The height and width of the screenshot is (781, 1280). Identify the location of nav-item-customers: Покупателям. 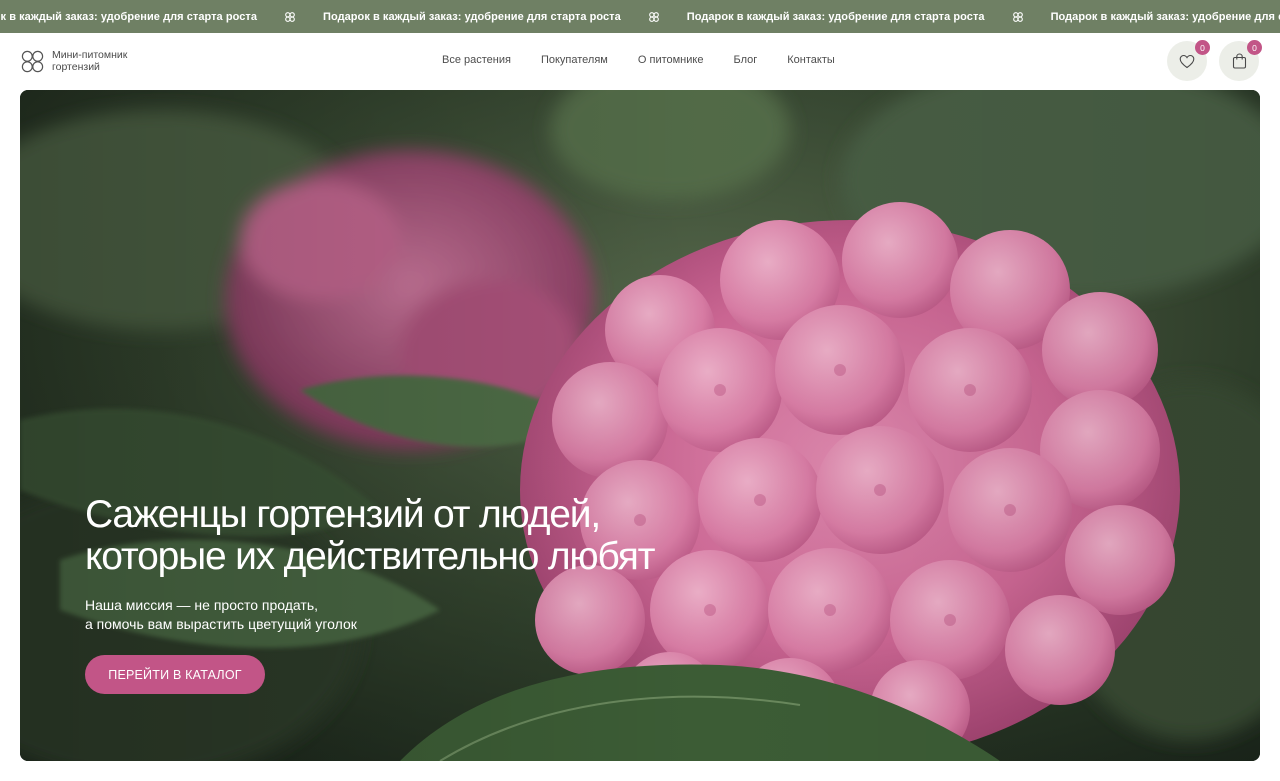
(574, 60).